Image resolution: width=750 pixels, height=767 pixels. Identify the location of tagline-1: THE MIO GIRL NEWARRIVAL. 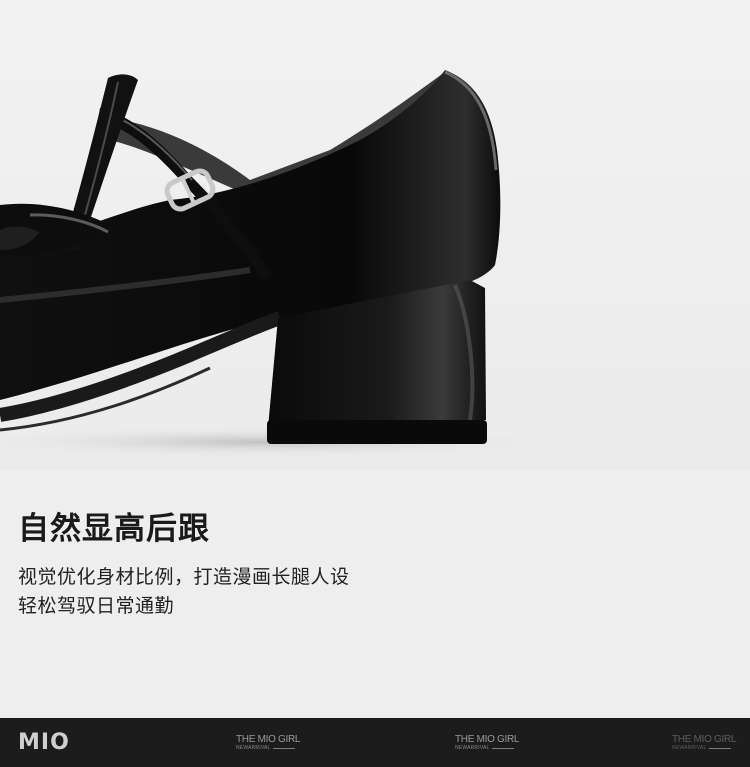
(268, 743).